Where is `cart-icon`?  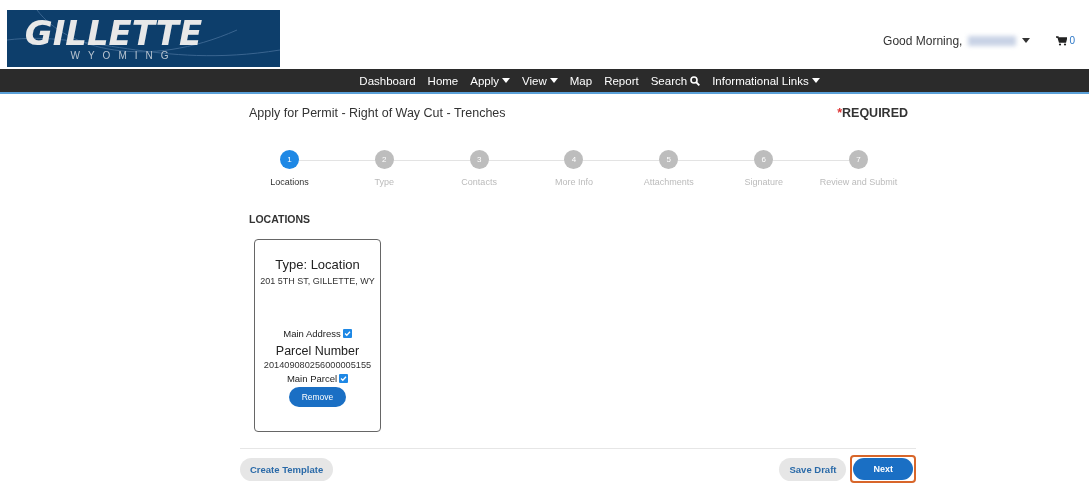 cart-icon is located at coordinates (1062, 40).